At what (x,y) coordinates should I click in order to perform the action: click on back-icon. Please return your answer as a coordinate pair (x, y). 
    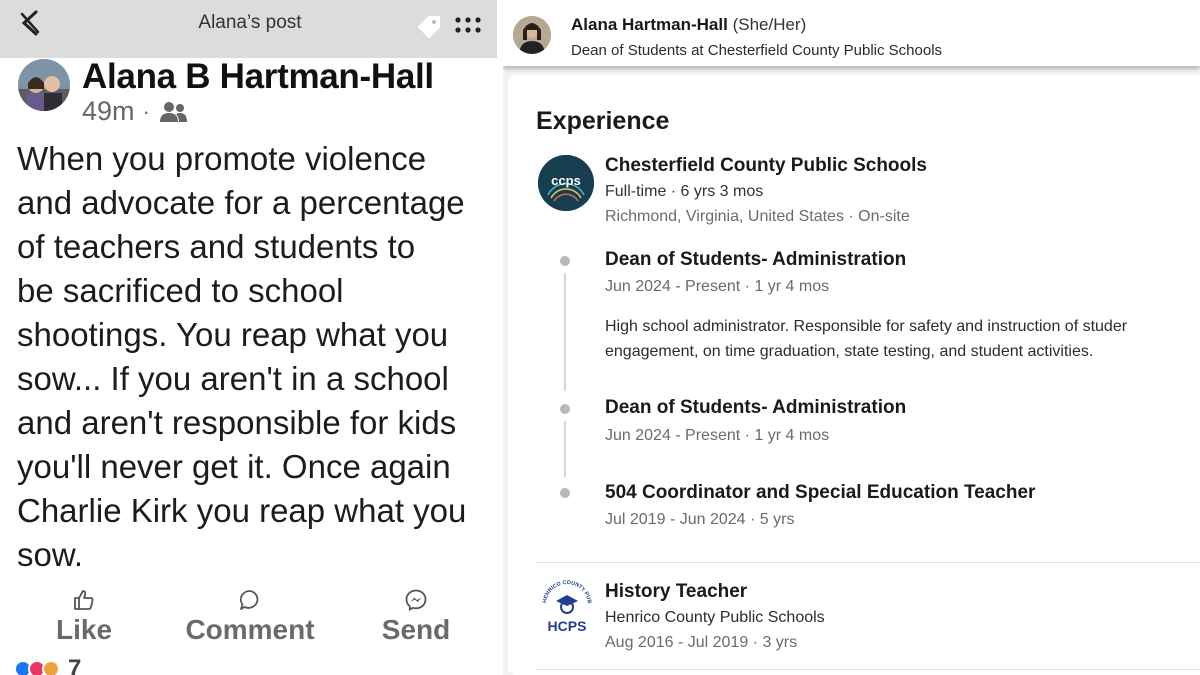
    Looking at the image, I should click on (30, 23).